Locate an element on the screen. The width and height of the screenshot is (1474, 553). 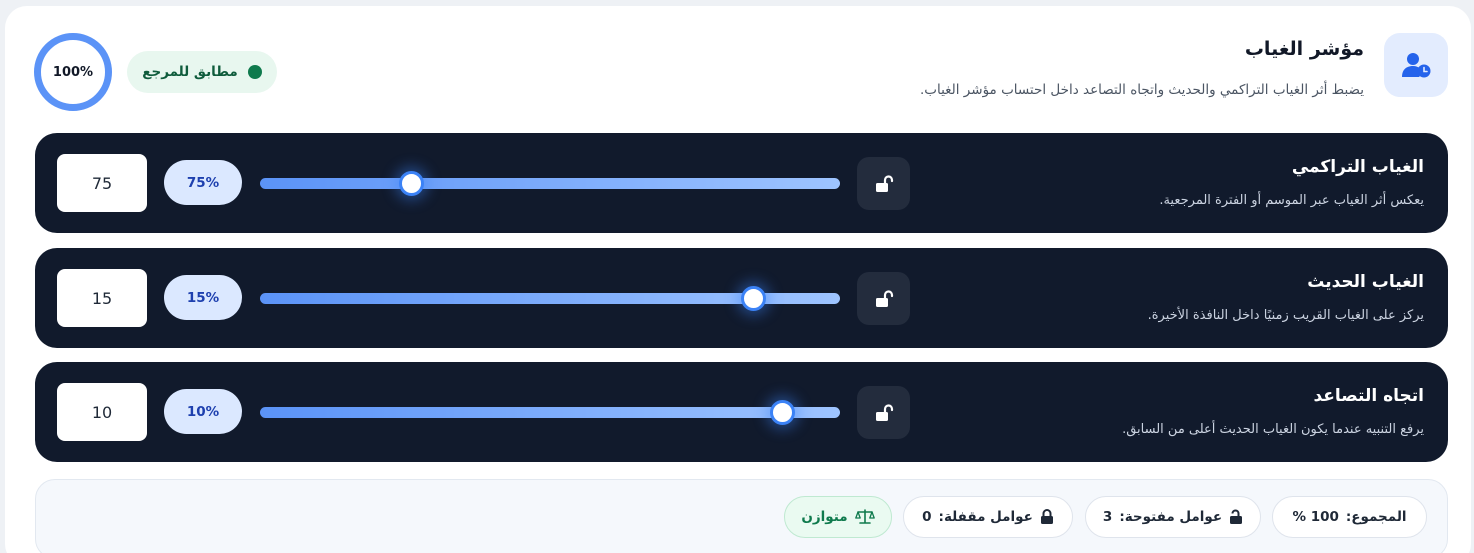
page-title: مؤشر الغياب is located at coordinates (1304, 49).